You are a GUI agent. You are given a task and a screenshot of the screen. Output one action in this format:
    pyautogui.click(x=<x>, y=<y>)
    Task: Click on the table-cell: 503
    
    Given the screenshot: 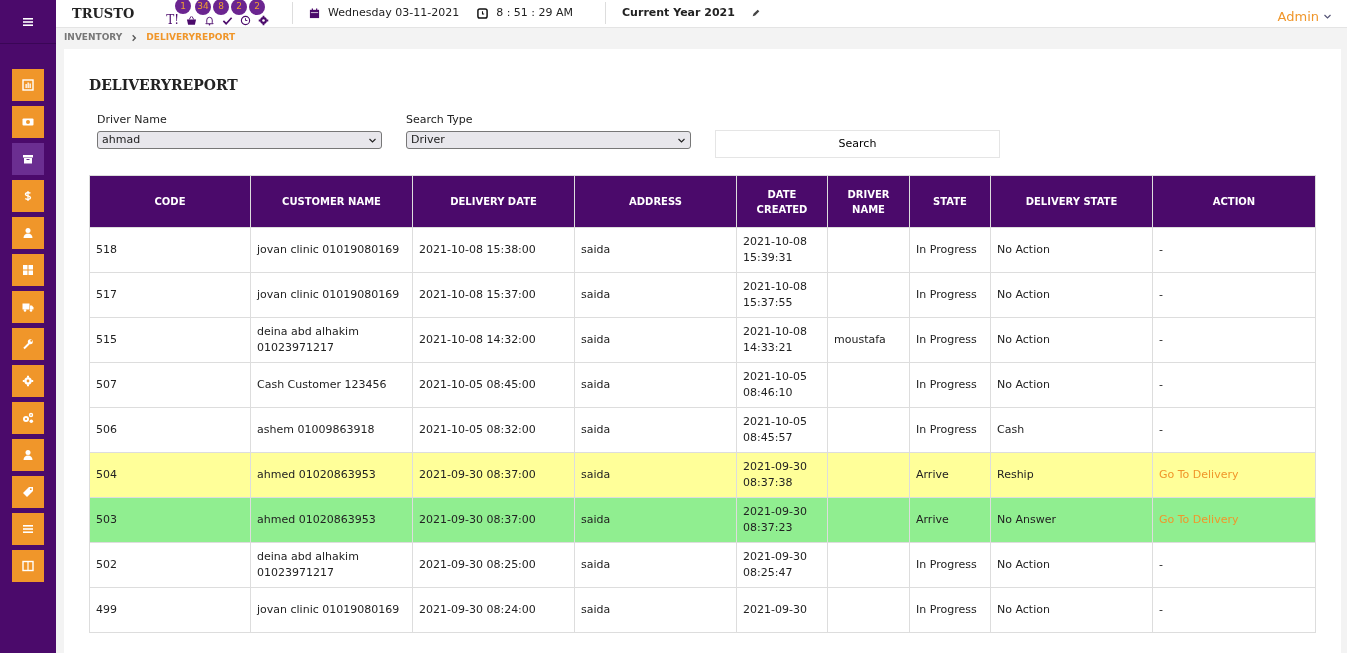 What is the action you would take?
    pyautogui.click(x=170, y=520)
    